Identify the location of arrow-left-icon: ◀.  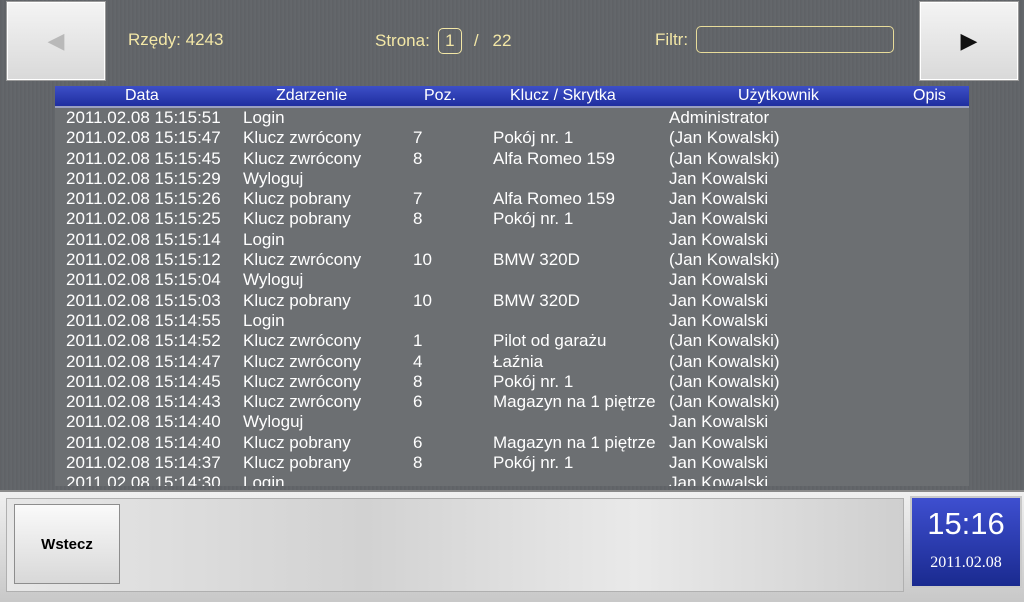
(56, 40).